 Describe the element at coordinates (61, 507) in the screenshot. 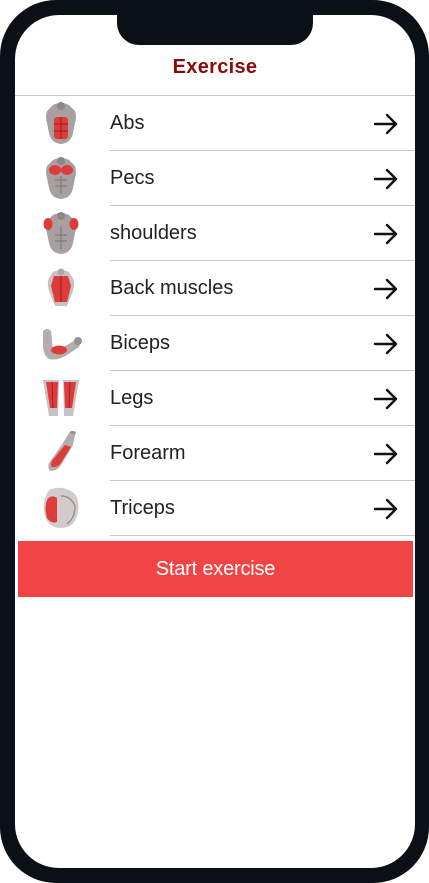

I see `triceps-muscle-icon` at that location.